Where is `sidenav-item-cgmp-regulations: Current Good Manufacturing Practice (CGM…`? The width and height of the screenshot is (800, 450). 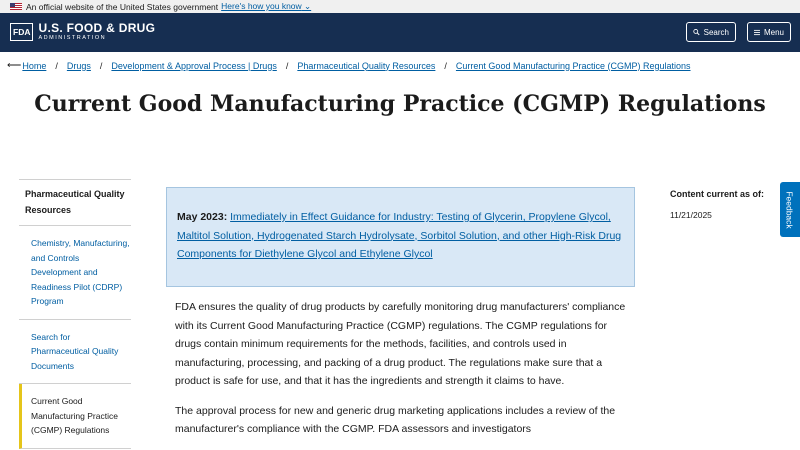
sidenav-item-cgmp-regulations: Current Good Manufacturing Practice (CGM… is located at coordinates (75, 416).